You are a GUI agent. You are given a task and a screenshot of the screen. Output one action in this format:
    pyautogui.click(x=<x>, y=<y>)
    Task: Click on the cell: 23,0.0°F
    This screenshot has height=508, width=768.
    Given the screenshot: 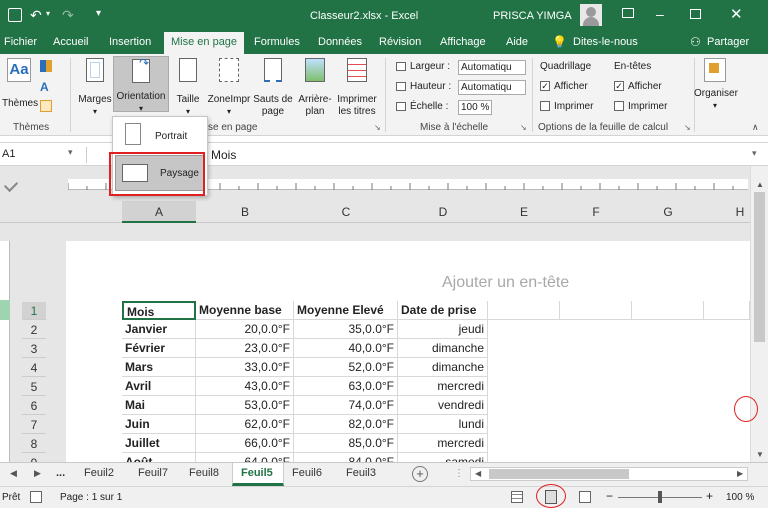 What is the action you would take?
    pyautogui.click(x=245, y=348)
    